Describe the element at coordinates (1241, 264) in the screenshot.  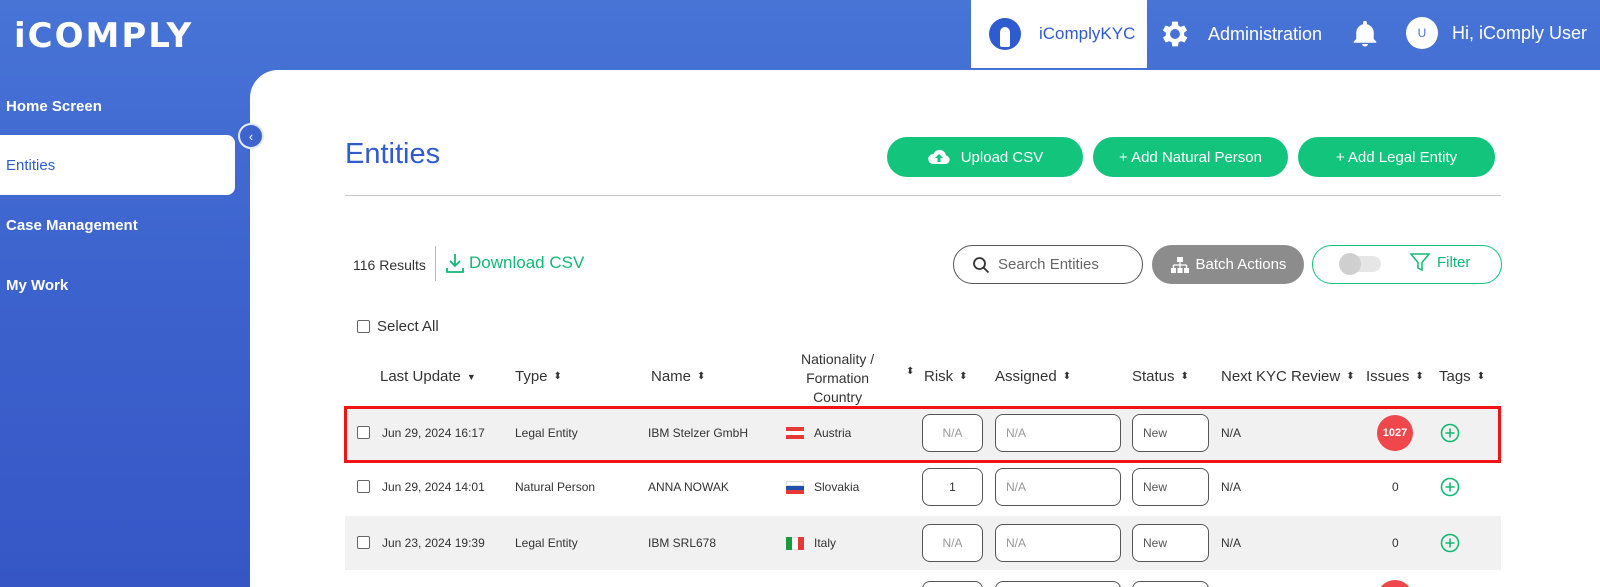
I see `batch-actions-label: Batch Actions` at that location.